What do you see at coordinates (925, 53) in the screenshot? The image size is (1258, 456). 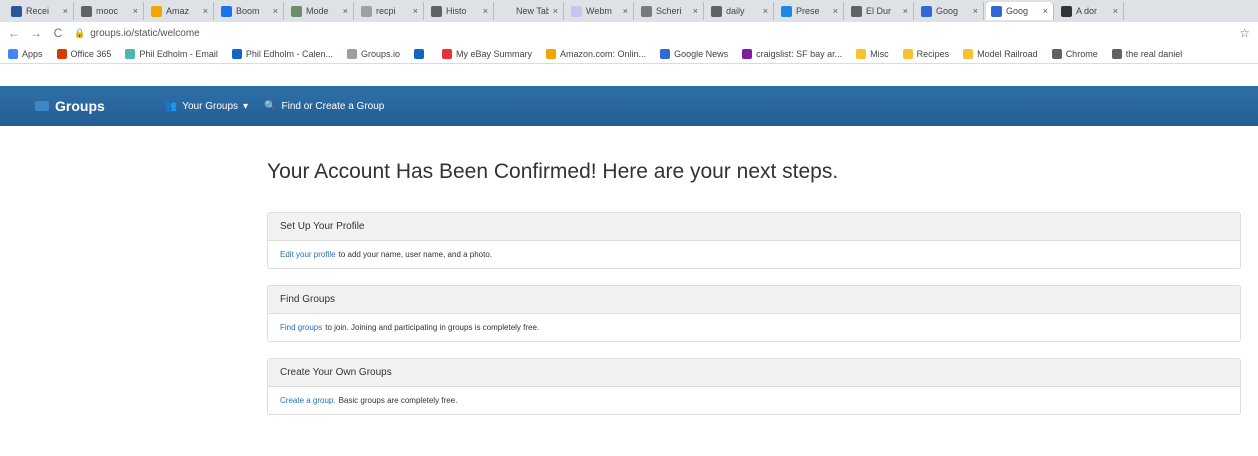 I see `bookmark-item: Recipes` at bounding box center [925, 53].